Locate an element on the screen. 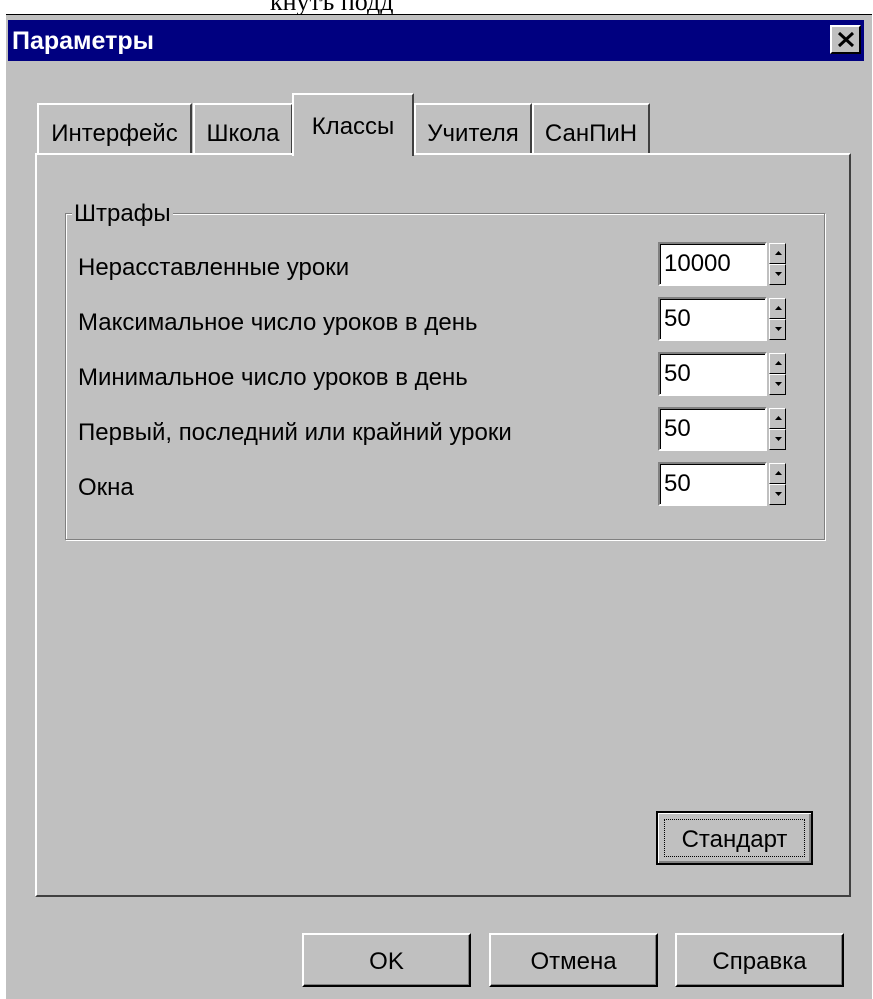 This screenshot has width=873, height=999. standard-button: Стандарт is located at coordinates (734, 838).